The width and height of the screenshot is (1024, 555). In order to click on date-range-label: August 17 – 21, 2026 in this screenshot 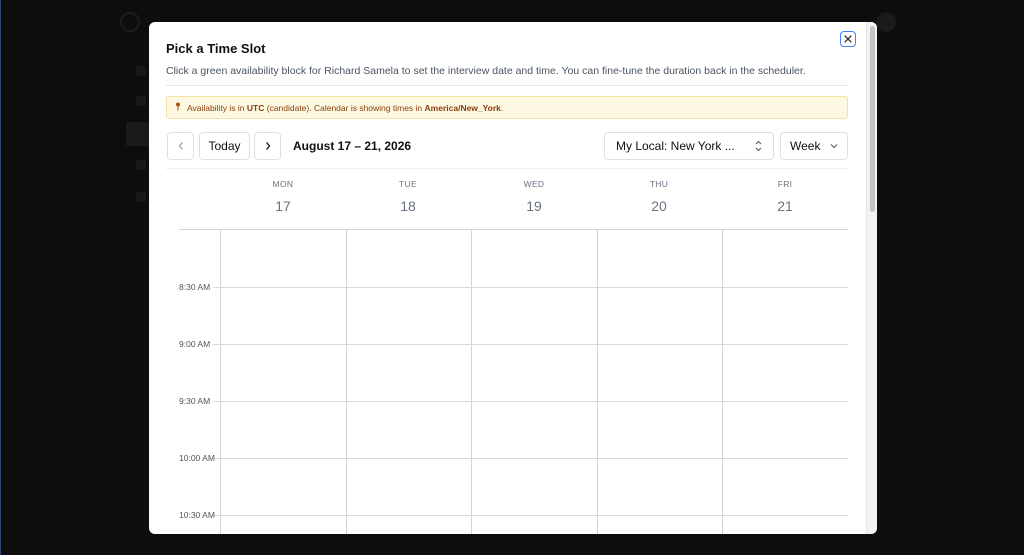, I will do `click(352, 146)`.